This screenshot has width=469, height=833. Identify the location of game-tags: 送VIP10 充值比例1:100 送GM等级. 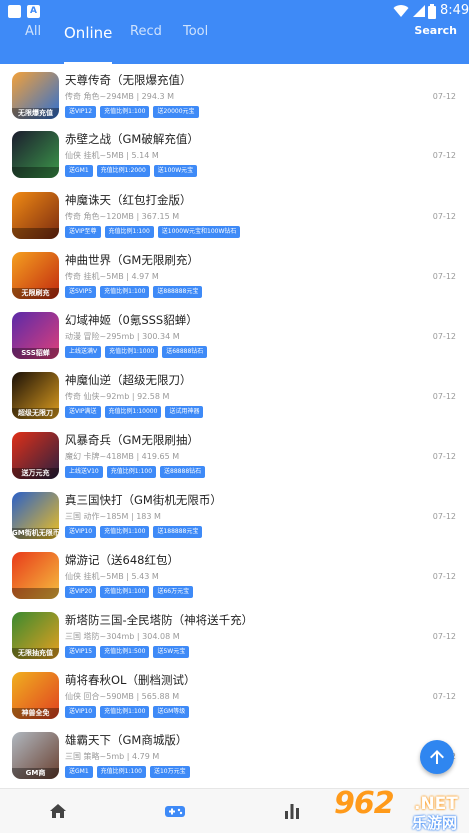
(129, 712).